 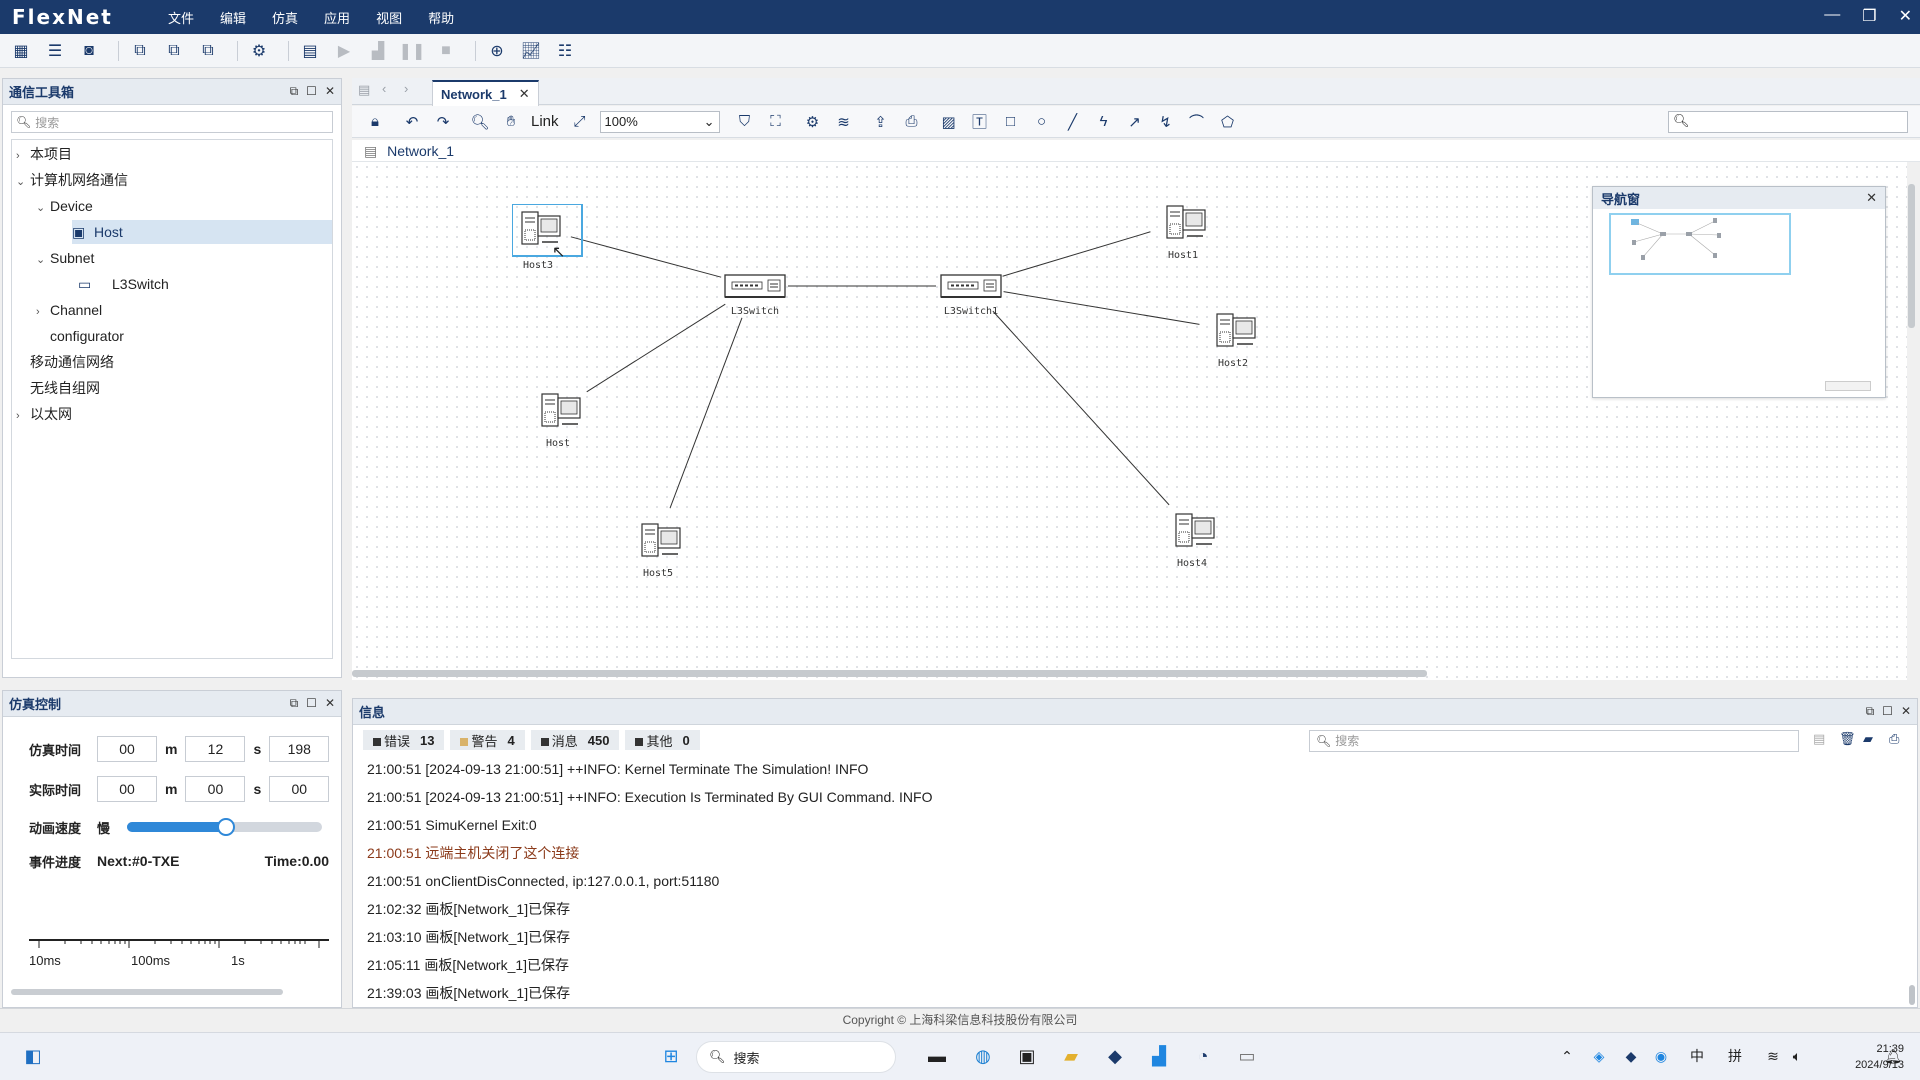 What do you see at coordinates (485, 93) in the screenshot?
I see `tab-network-1: Network_1 ✕` at bounding box center [485, 93].